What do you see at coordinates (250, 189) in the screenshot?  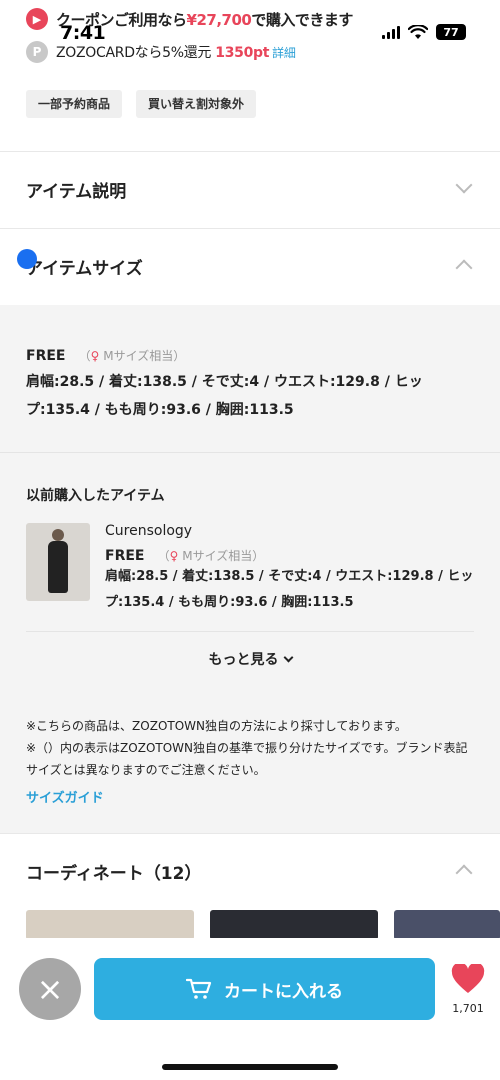 I see `section-item-description: アイテム説明` at bounding box center [250, 189].